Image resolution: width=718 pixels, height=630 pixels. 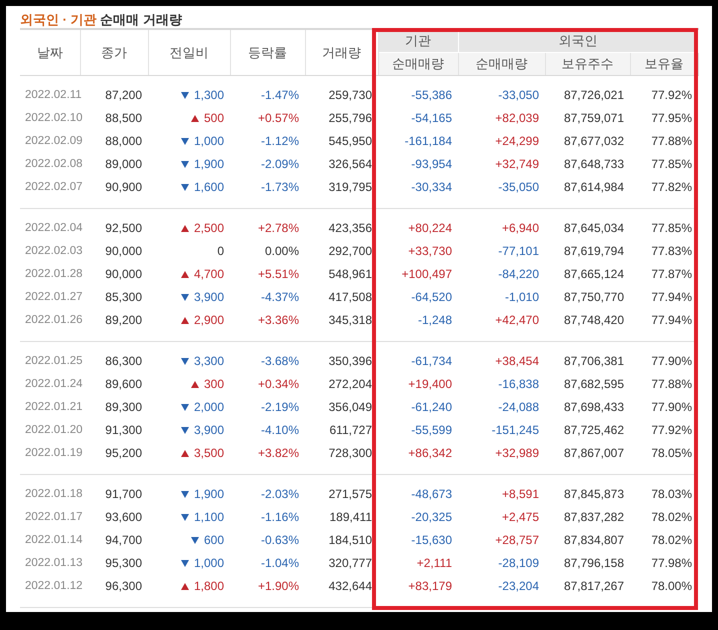 I want to click on holdings-cell: 87,759,071, so click(x=594, y=118).